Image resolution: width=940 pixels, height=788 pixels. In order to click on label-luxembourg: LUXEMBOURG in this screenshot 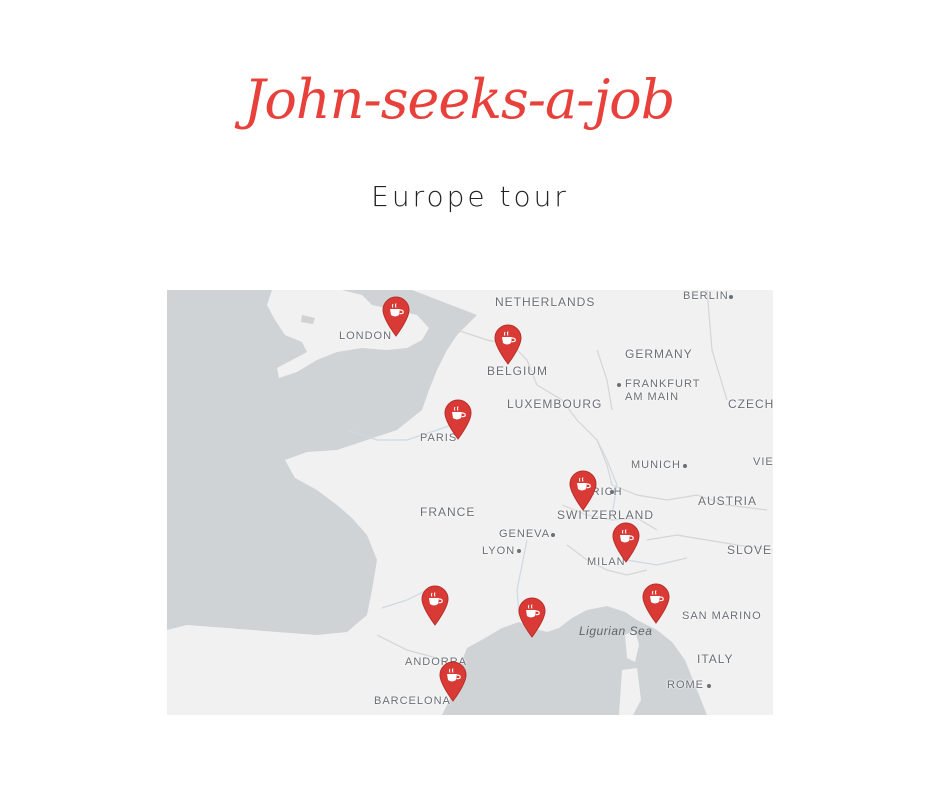, I will do `click(555, 404)`.